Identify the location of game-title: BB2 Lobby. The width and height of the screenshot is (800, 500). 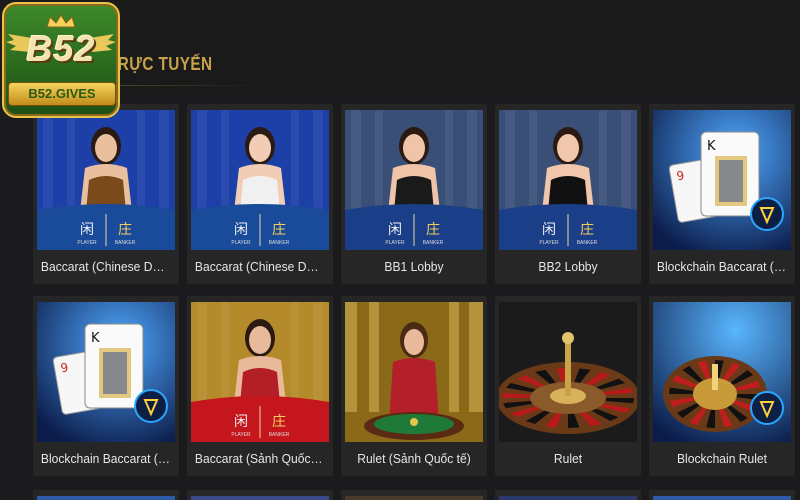
(568, 269).